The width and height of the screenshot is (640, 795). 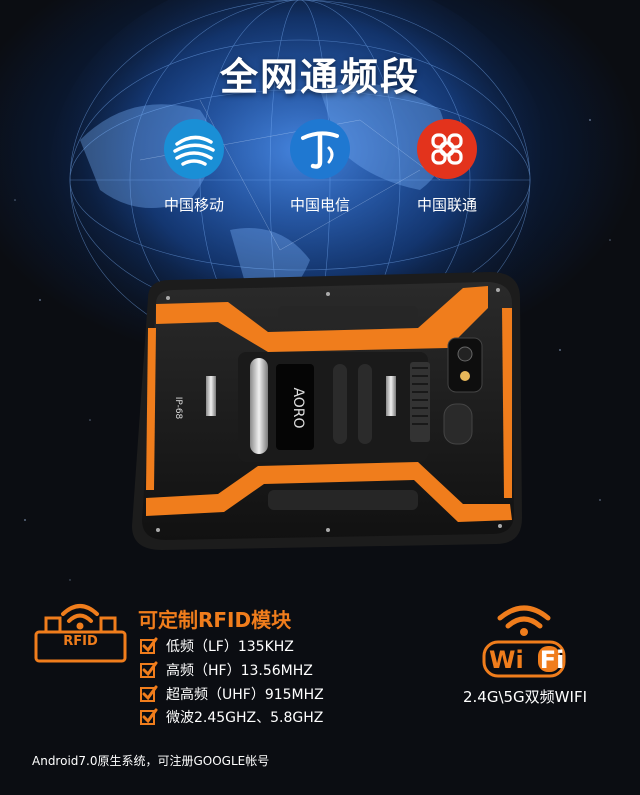 I want to click on china-telecom-icon, so click(x=320, y=149).